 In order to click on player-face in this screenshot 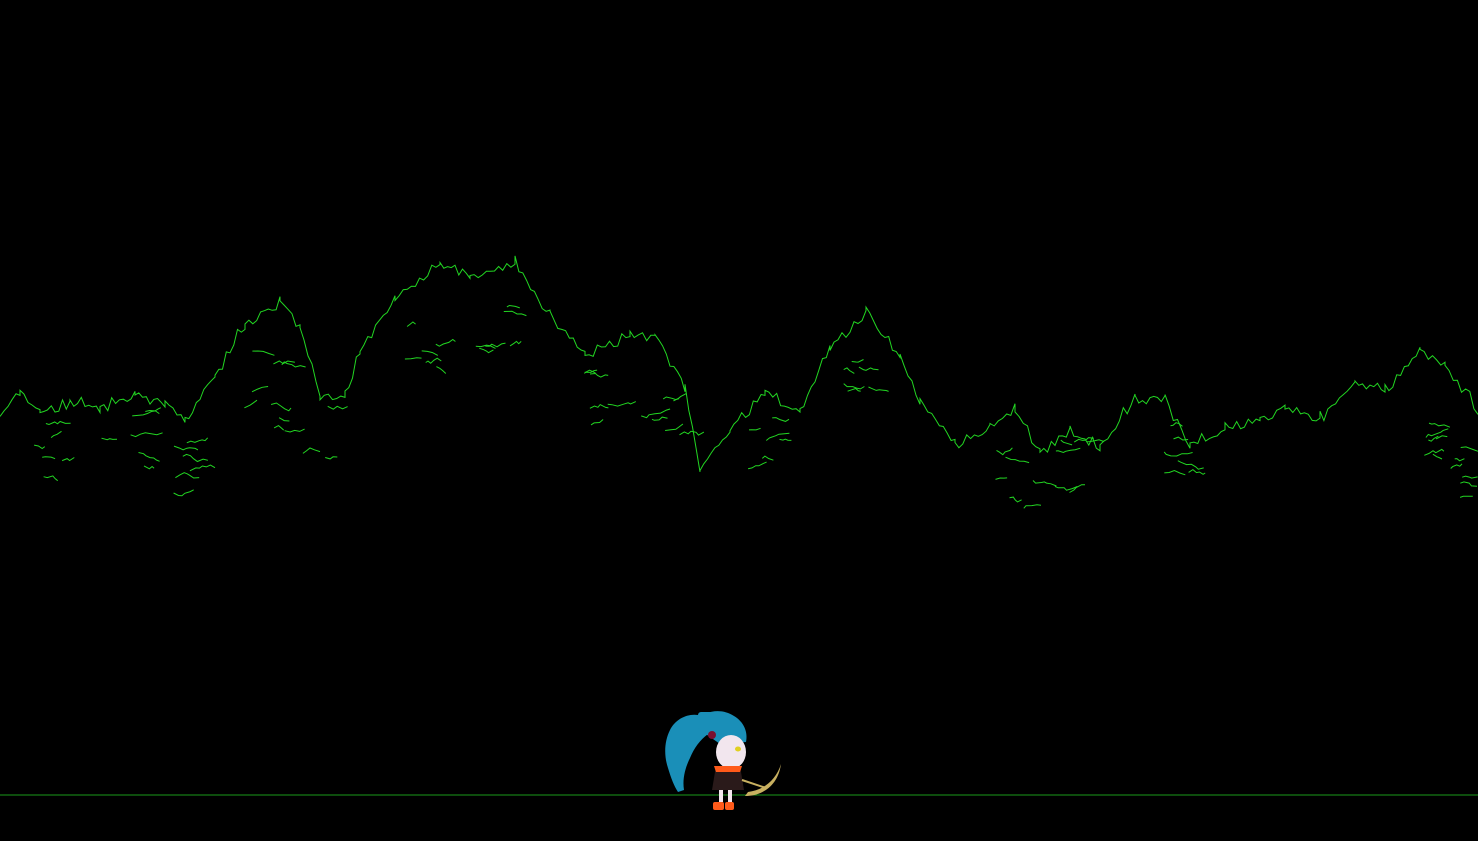, I will do `click(731, 752)`.